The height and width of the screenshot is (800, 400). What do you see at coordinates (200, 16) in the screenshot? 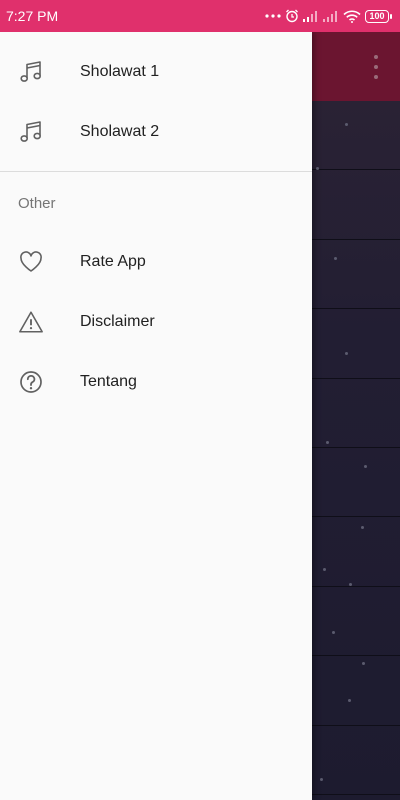
I see `status-bar: 7:27 PM 100` at bounding box center [200, 16].